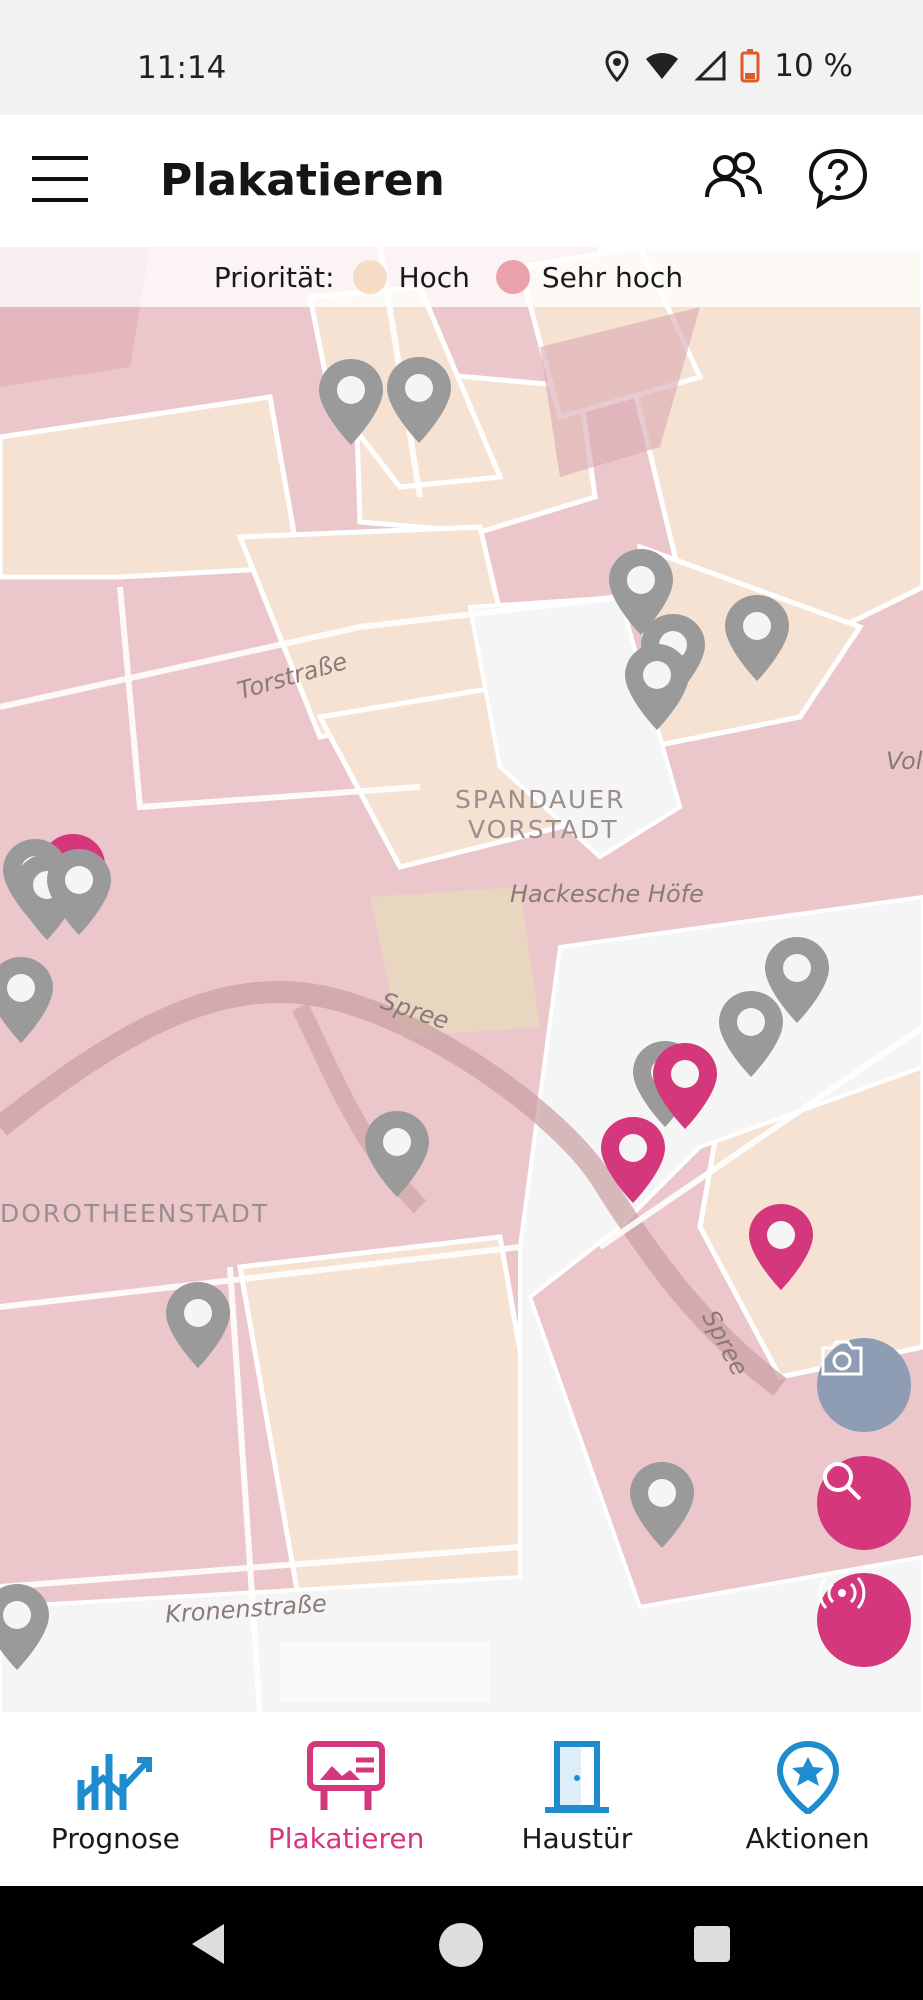 The image size is (923, 2000). I want to click on menu-icon, so click(60, 179).